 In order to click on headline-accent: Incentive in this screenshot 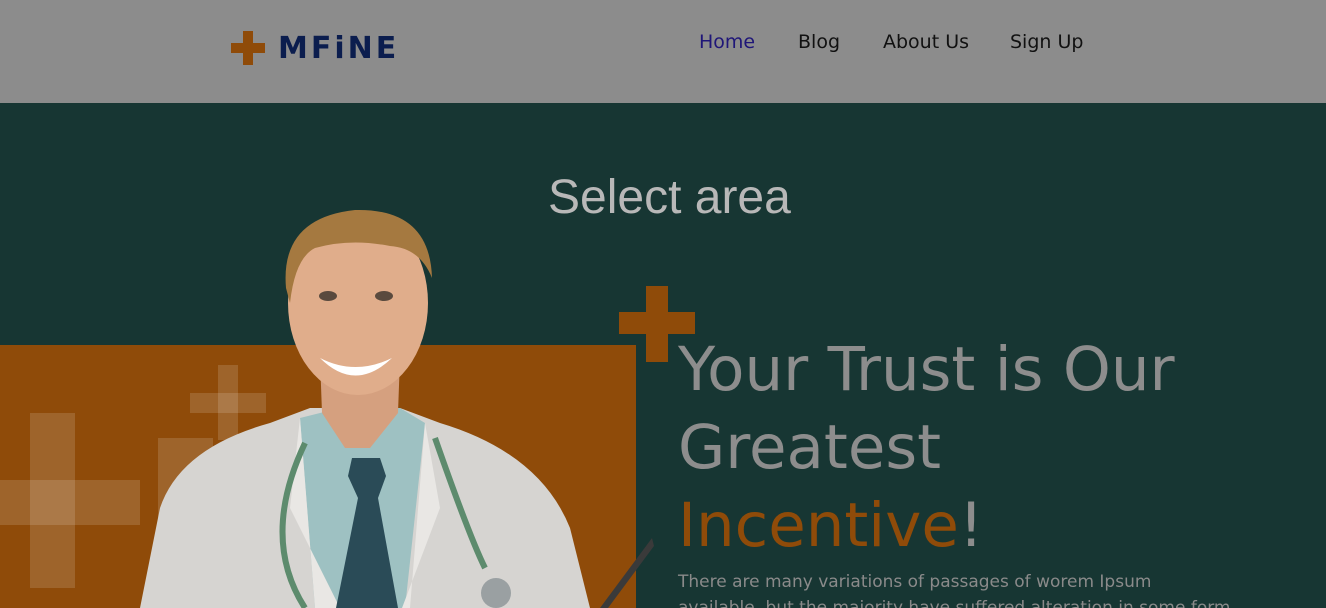, I will do `click(818, 525)`.